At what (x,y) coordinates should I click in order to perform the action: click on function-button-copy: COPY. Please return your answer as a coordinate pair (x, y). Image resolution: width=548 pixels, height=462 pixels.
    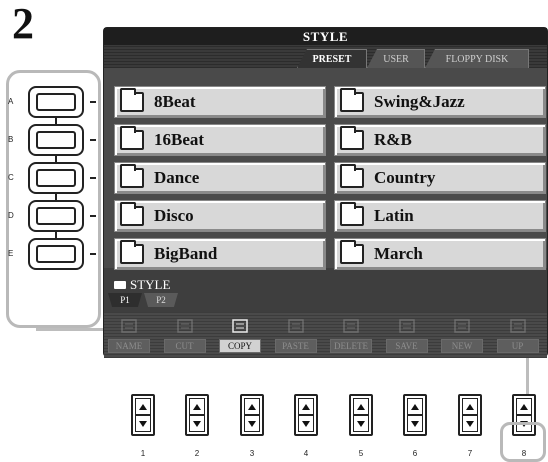
    Looking at the image, I should click on (240, 346).